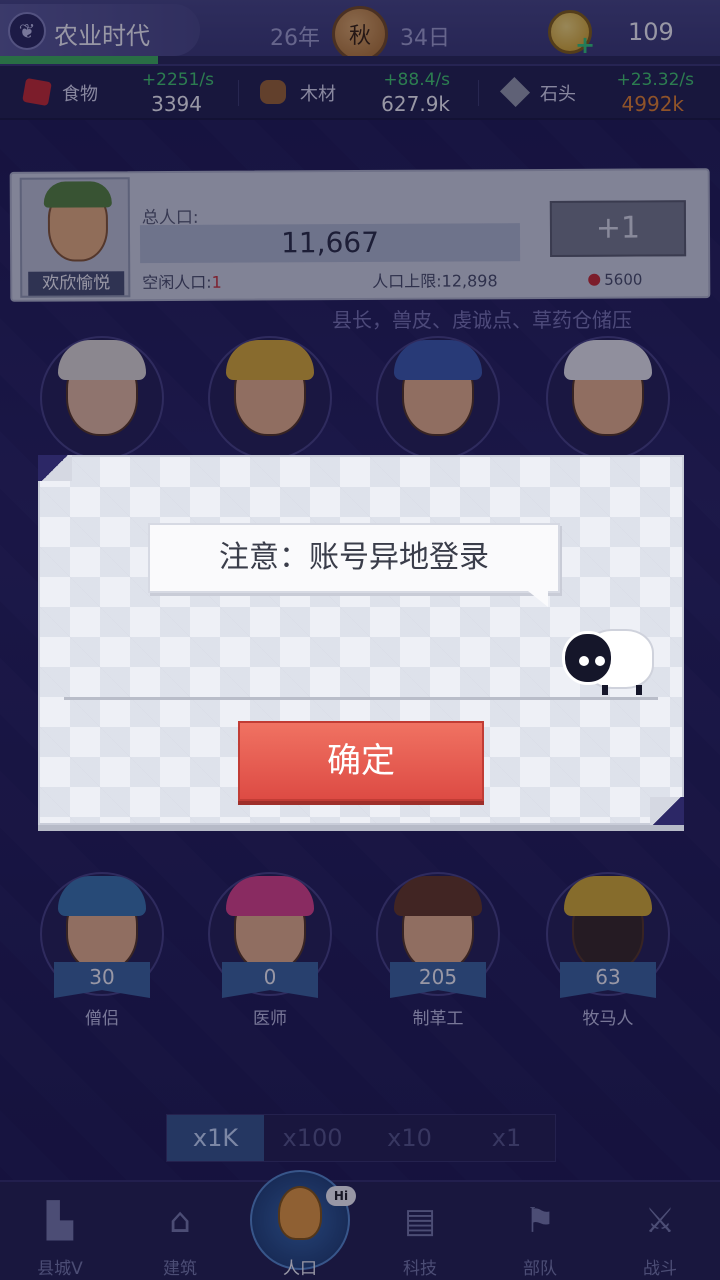 This screenshot has height=1280, width=720. I want to click on sheep-face, so click(588, 658).